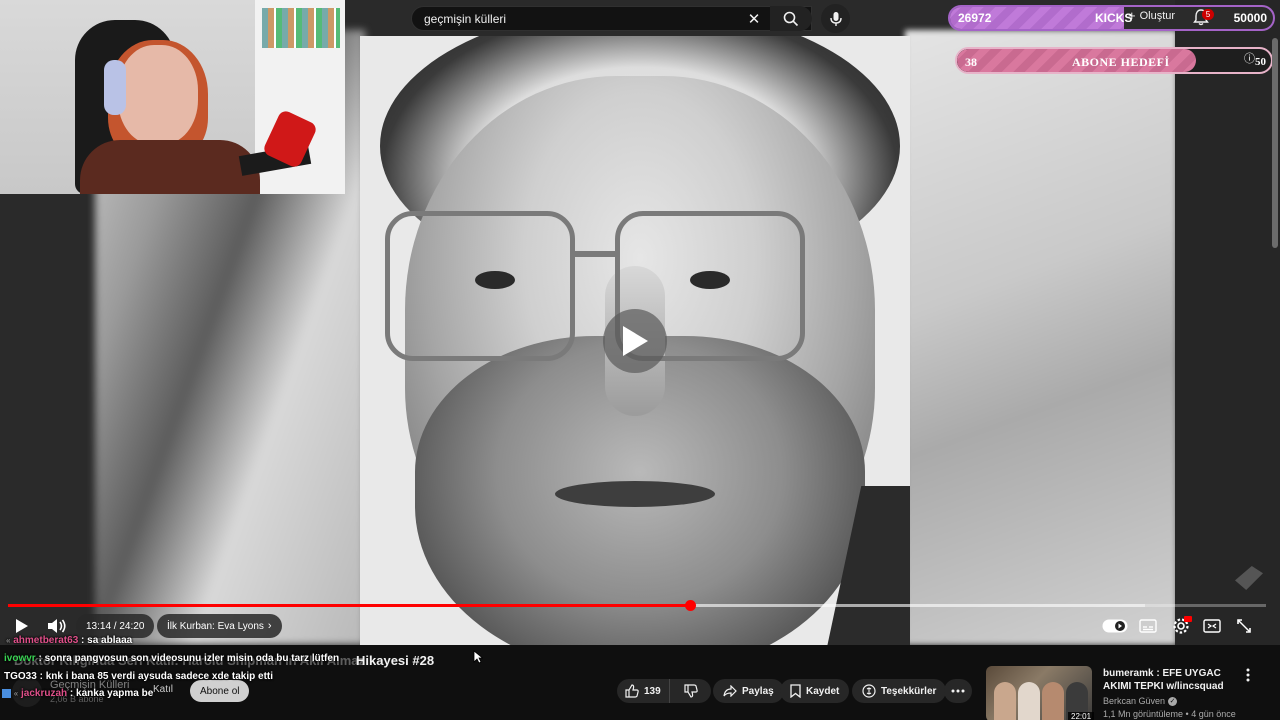 This screenshot has width=1280, height=720. What do you see at coordinates (1173, 701) in the screenshot?
I see `verified-icon: ✓` at bounding box center [1173, 701].